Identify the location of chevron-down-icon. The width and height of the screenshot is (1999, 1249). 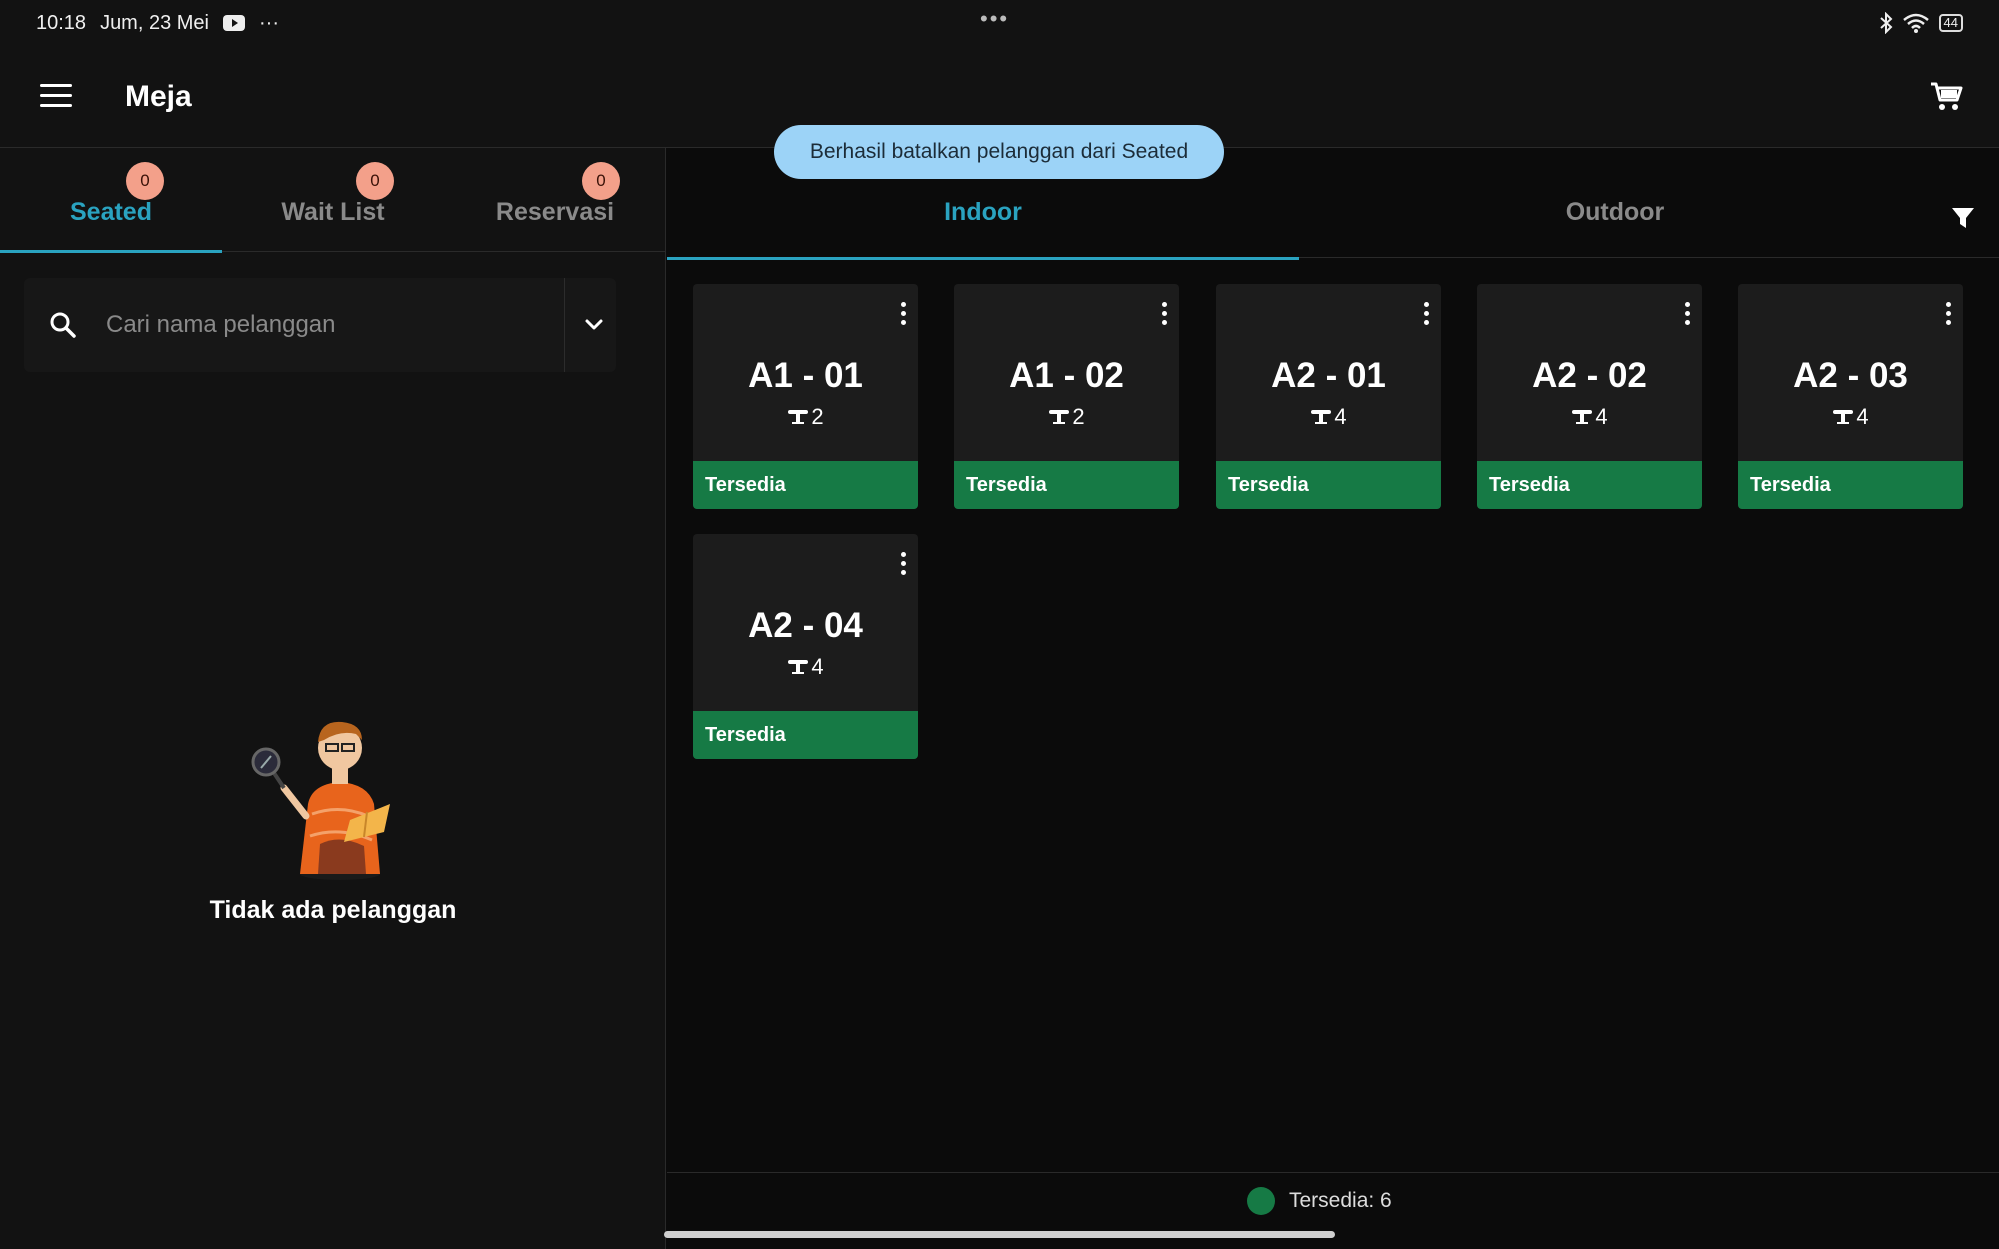
(594, 325).